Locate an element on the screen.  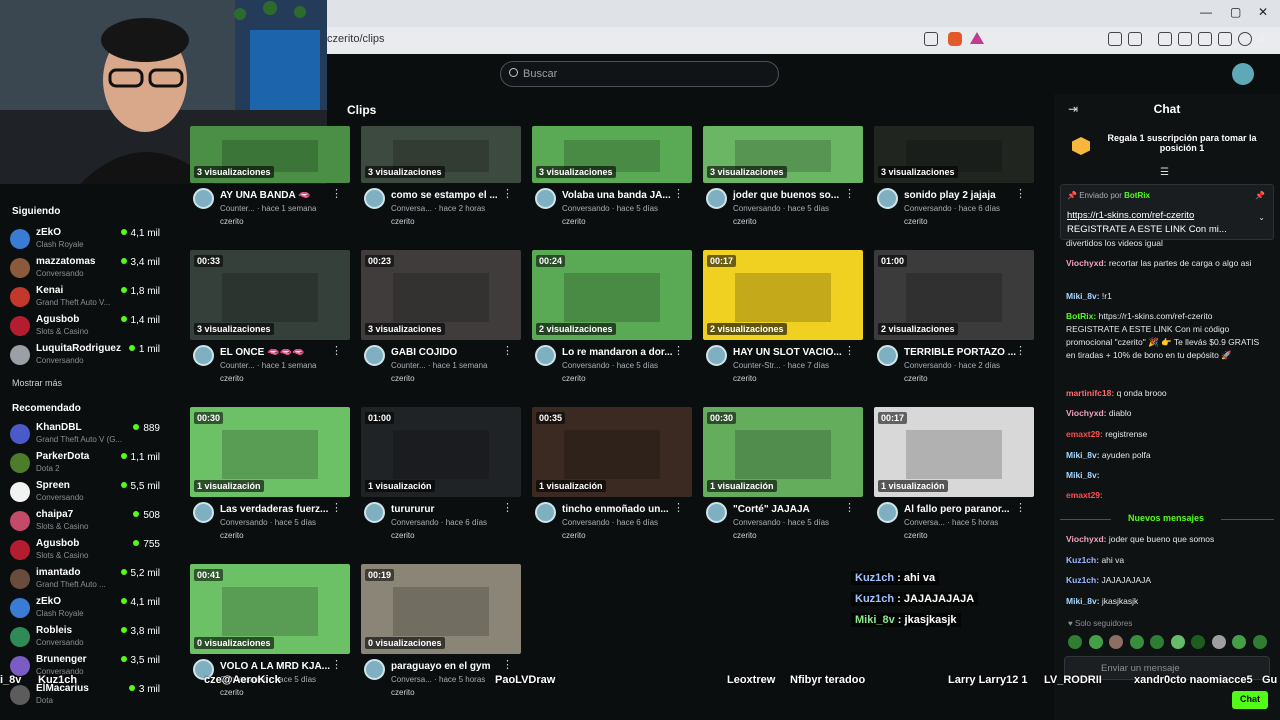
sidebar-channel-rec: Robleis Conversando 3,8 mil is located at coordinates (90, 638).